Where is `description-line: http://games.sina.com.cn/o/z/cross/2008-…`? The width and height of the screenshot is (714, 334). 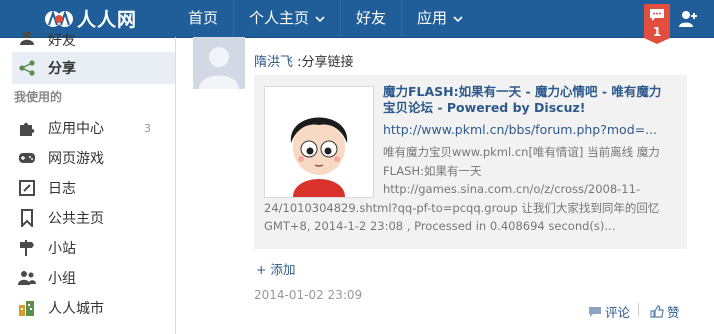 description-line: http://games.sina.com.cn/o/z/cross/2008-… is located at coordinates (512, 189).